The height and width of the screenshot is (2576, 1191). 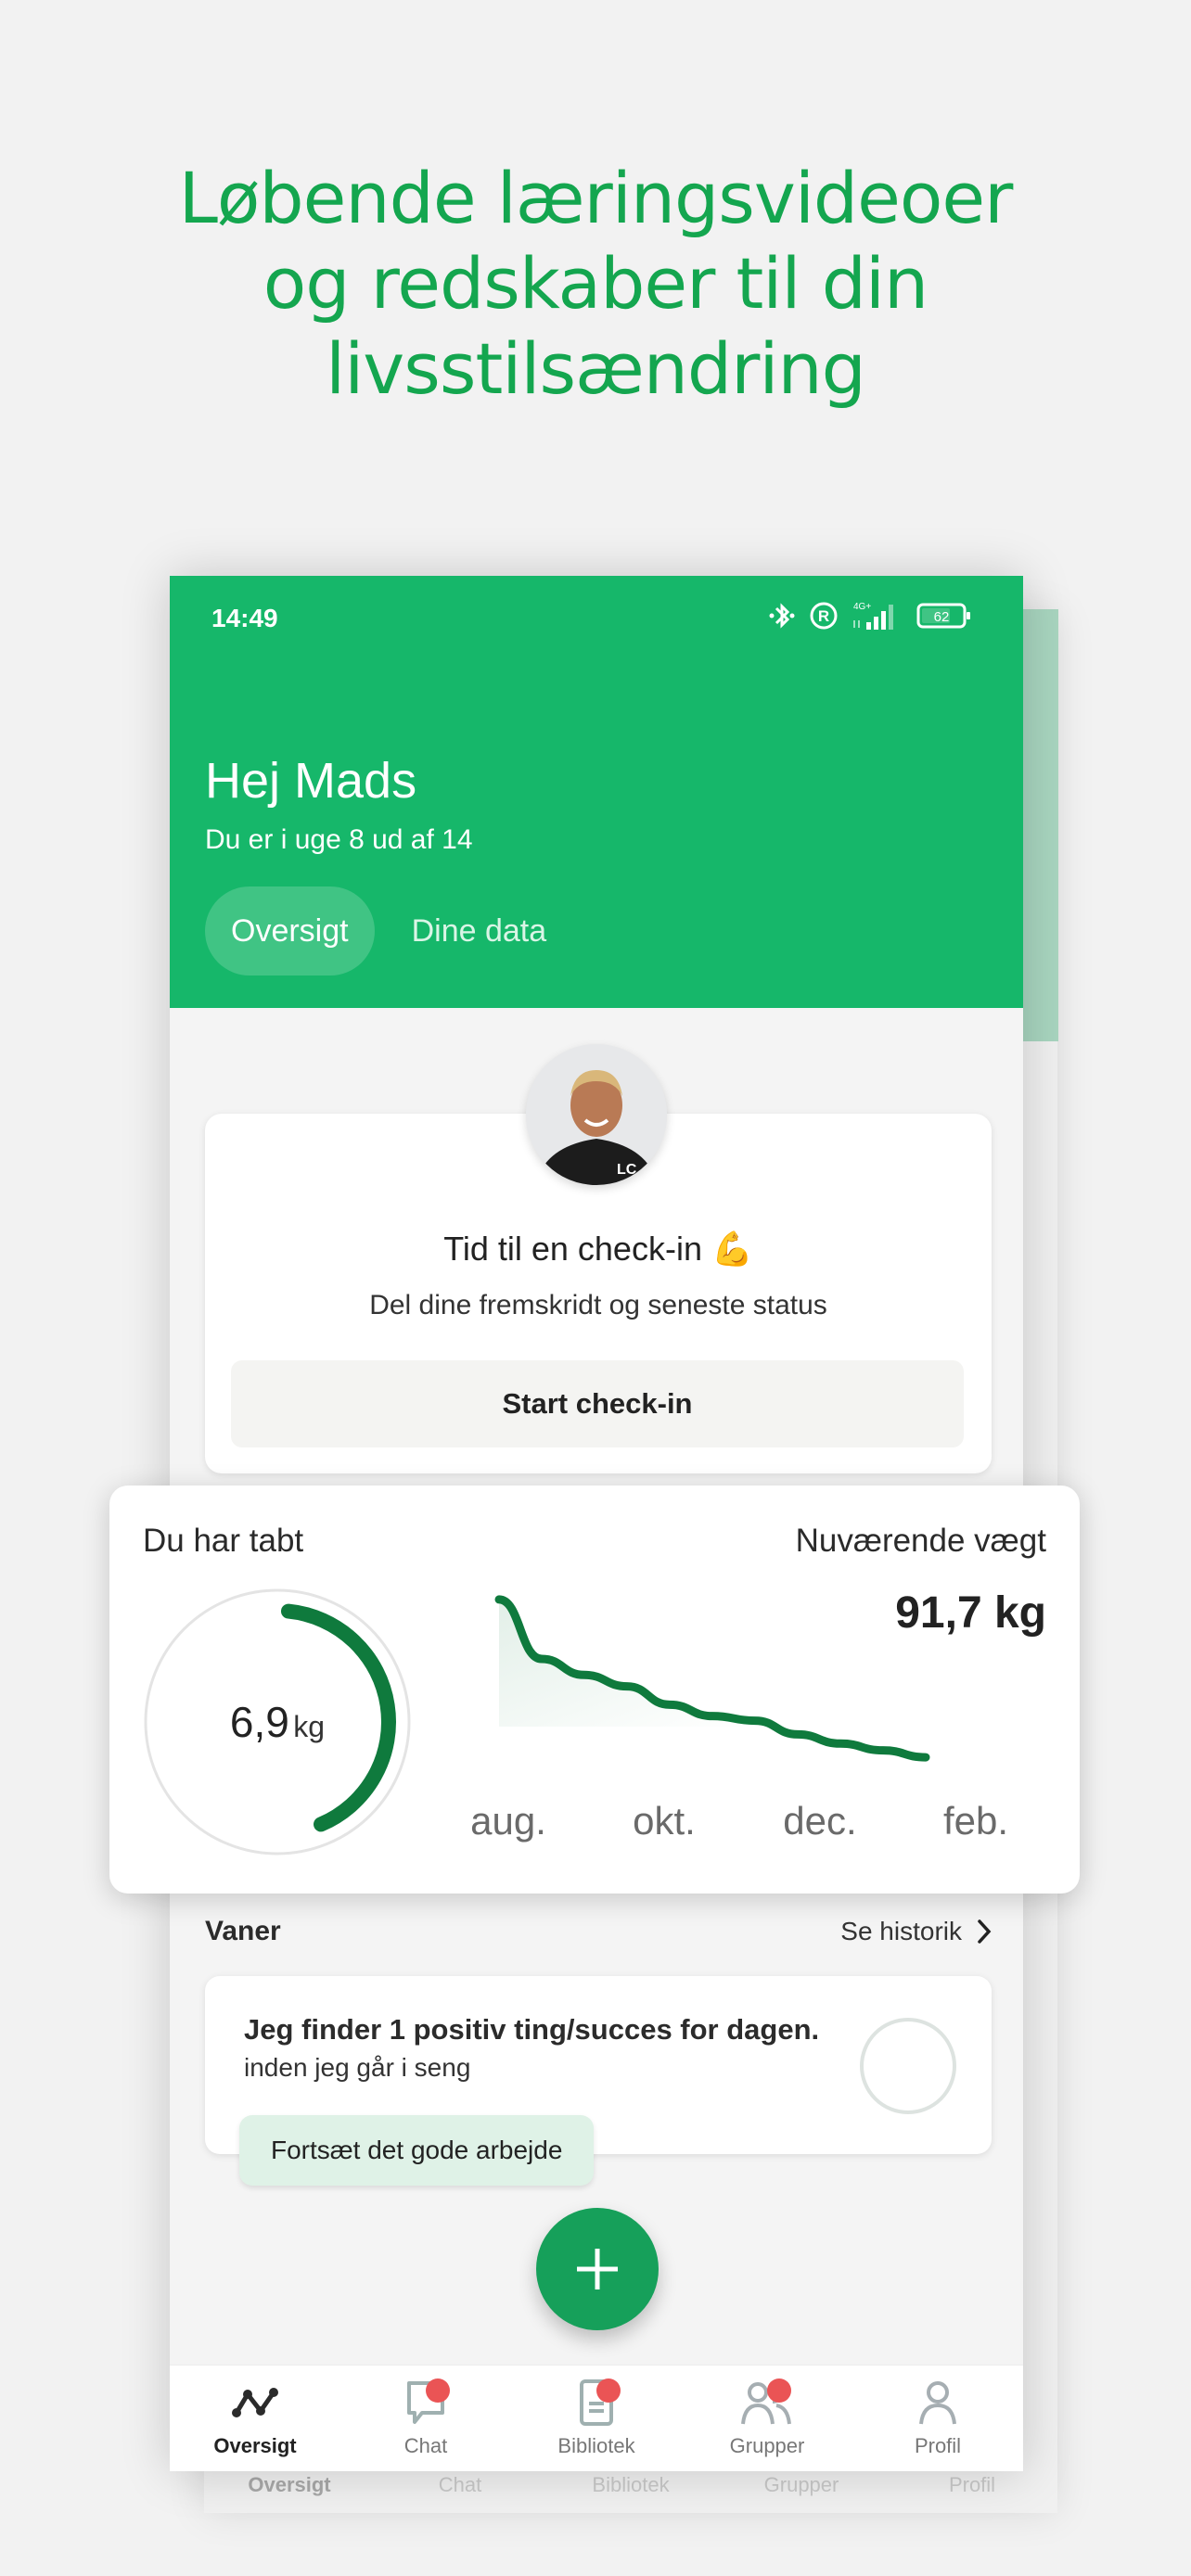 I want to click on nav-item-oversigt: Oversigt, so click(x=255, y=2419).